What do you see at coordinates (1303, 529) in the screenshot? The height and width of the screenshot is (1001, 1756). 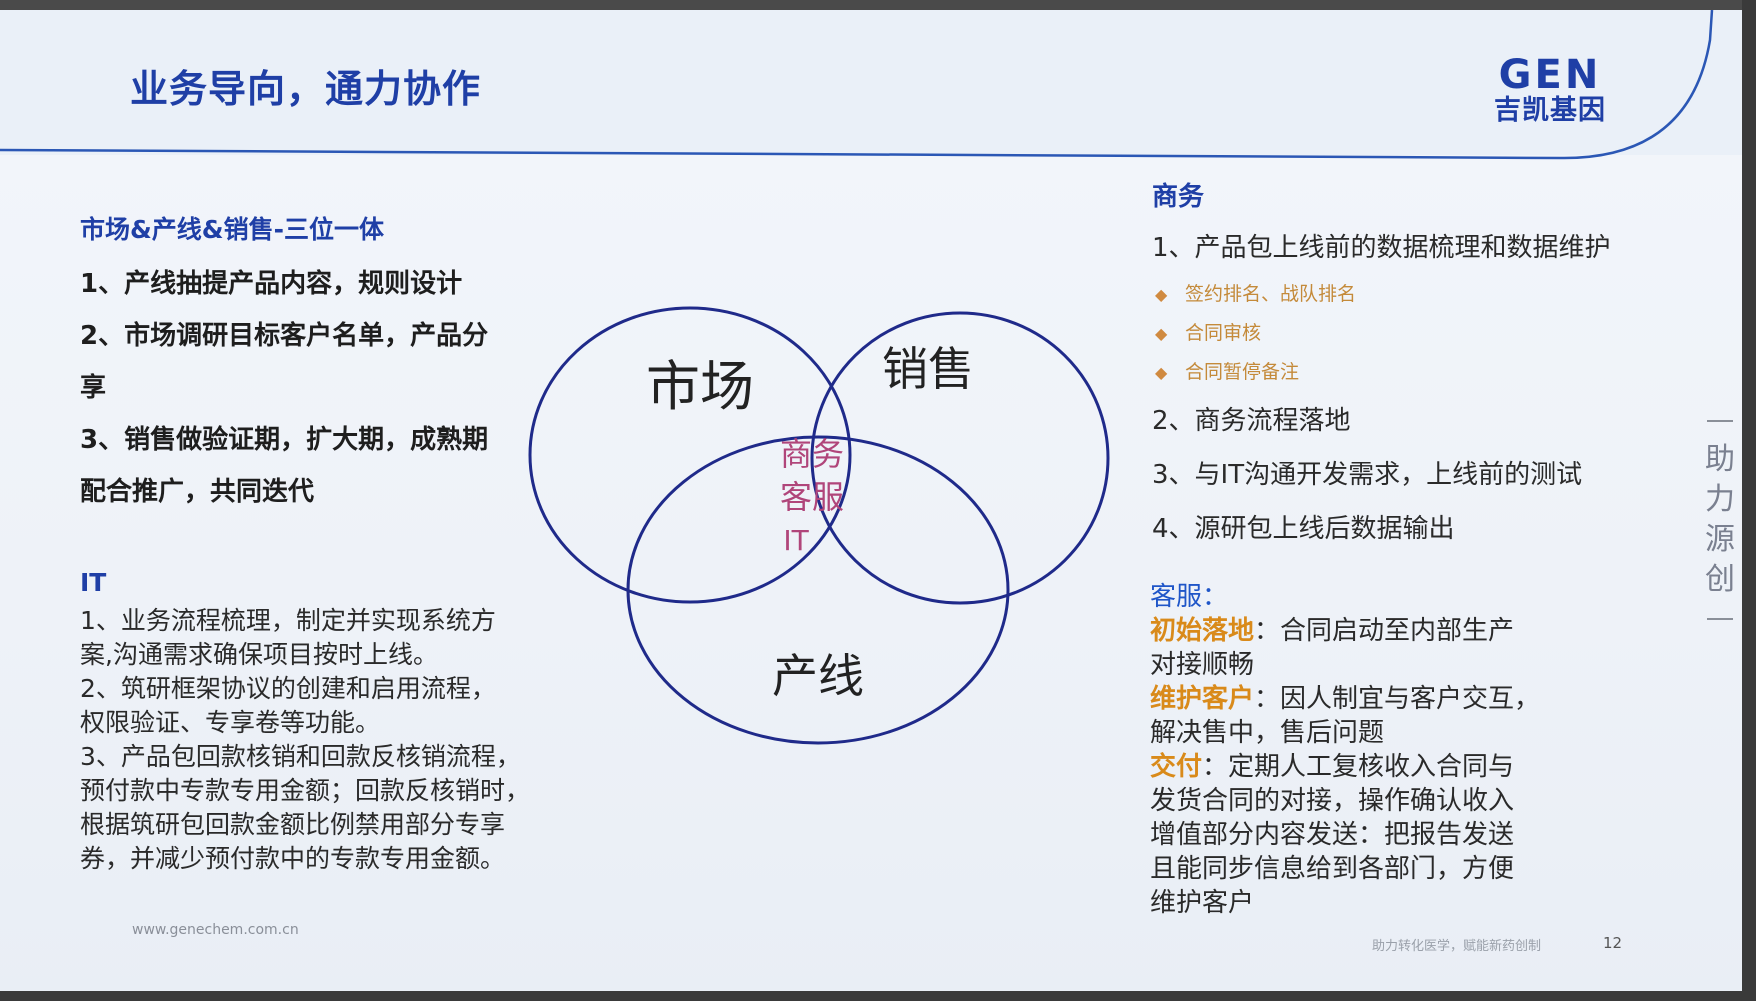 I see `business-line: 4、源研包上线后数据输出` at bounding box center [1303, 529].